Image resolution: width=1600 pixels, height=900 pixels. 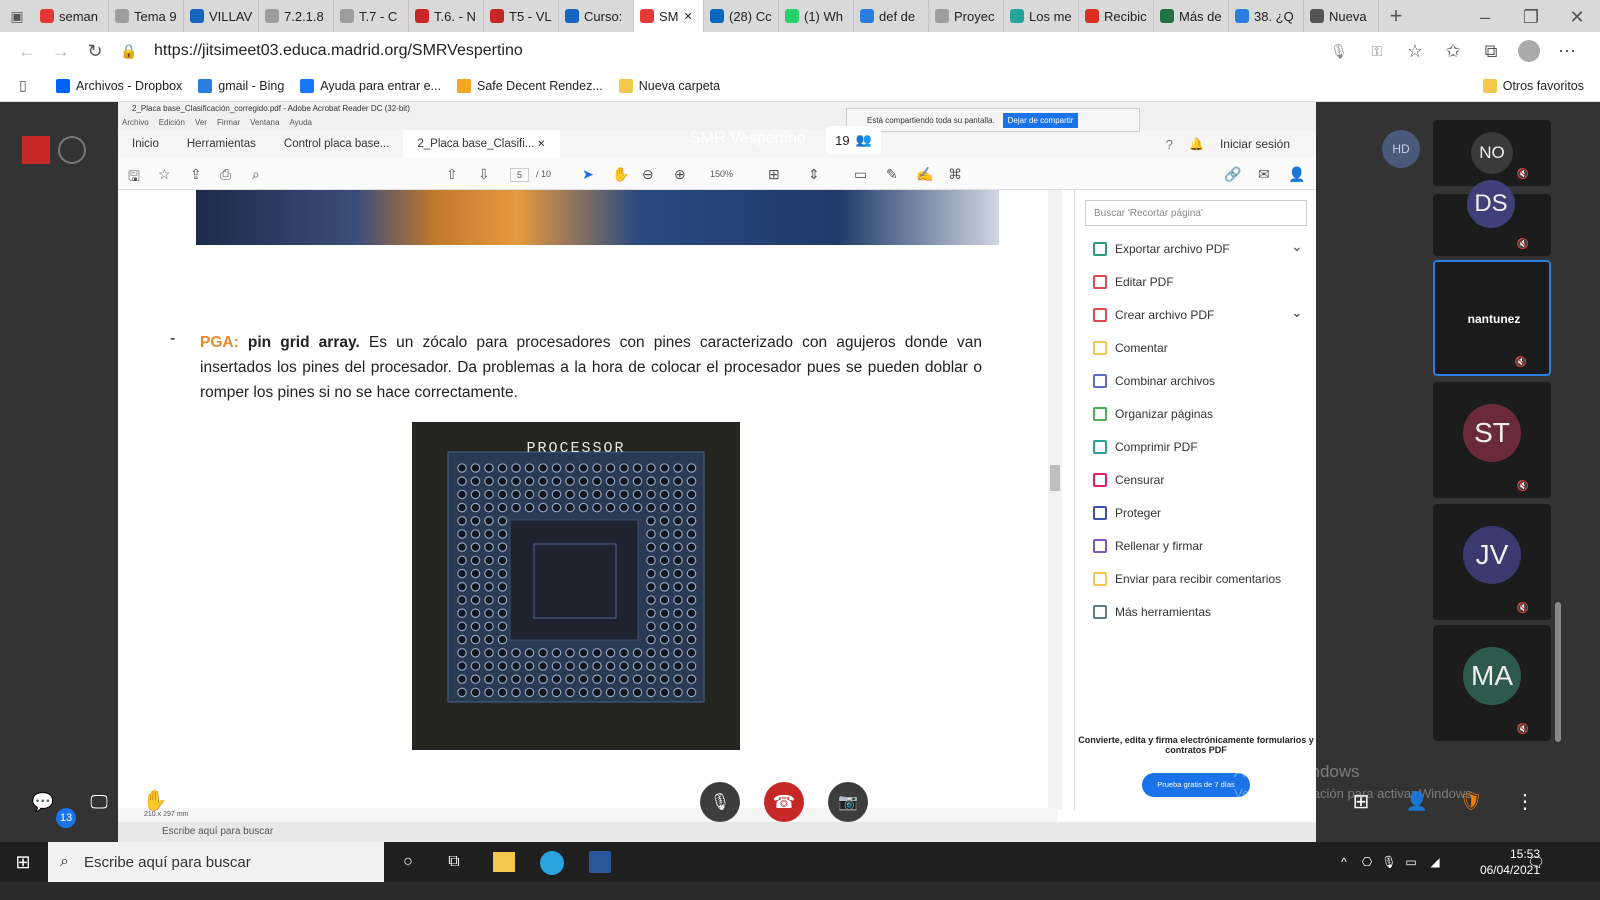 What do you see at coordinates (145, 144) in the screenshot?
I see `acrobat-tab: Inicio` at bounding box center [145, 144].